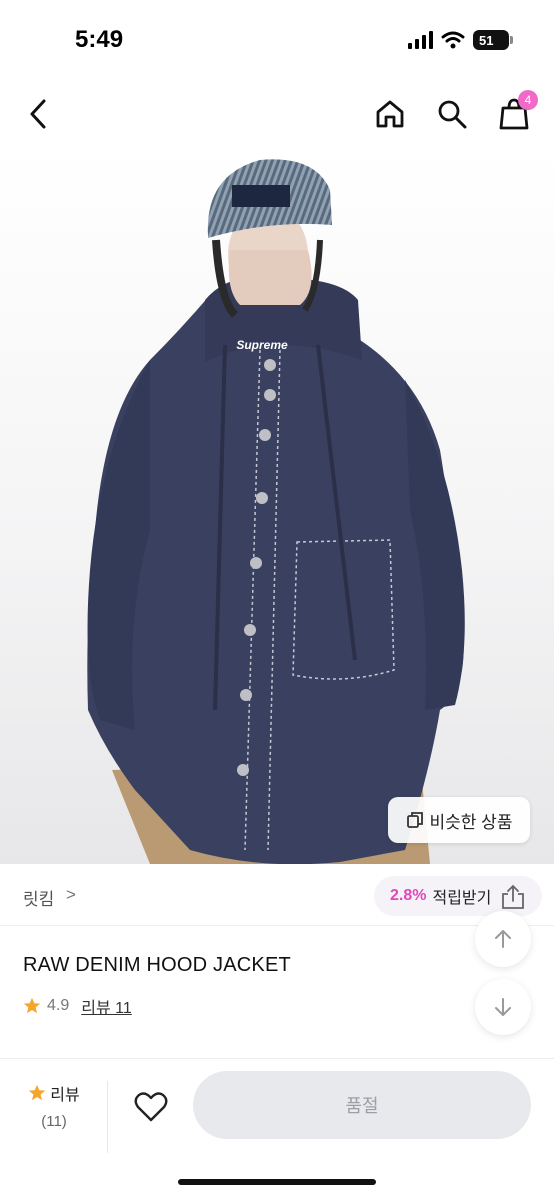  I want to click on scroll-top-button, so click(503, 939).